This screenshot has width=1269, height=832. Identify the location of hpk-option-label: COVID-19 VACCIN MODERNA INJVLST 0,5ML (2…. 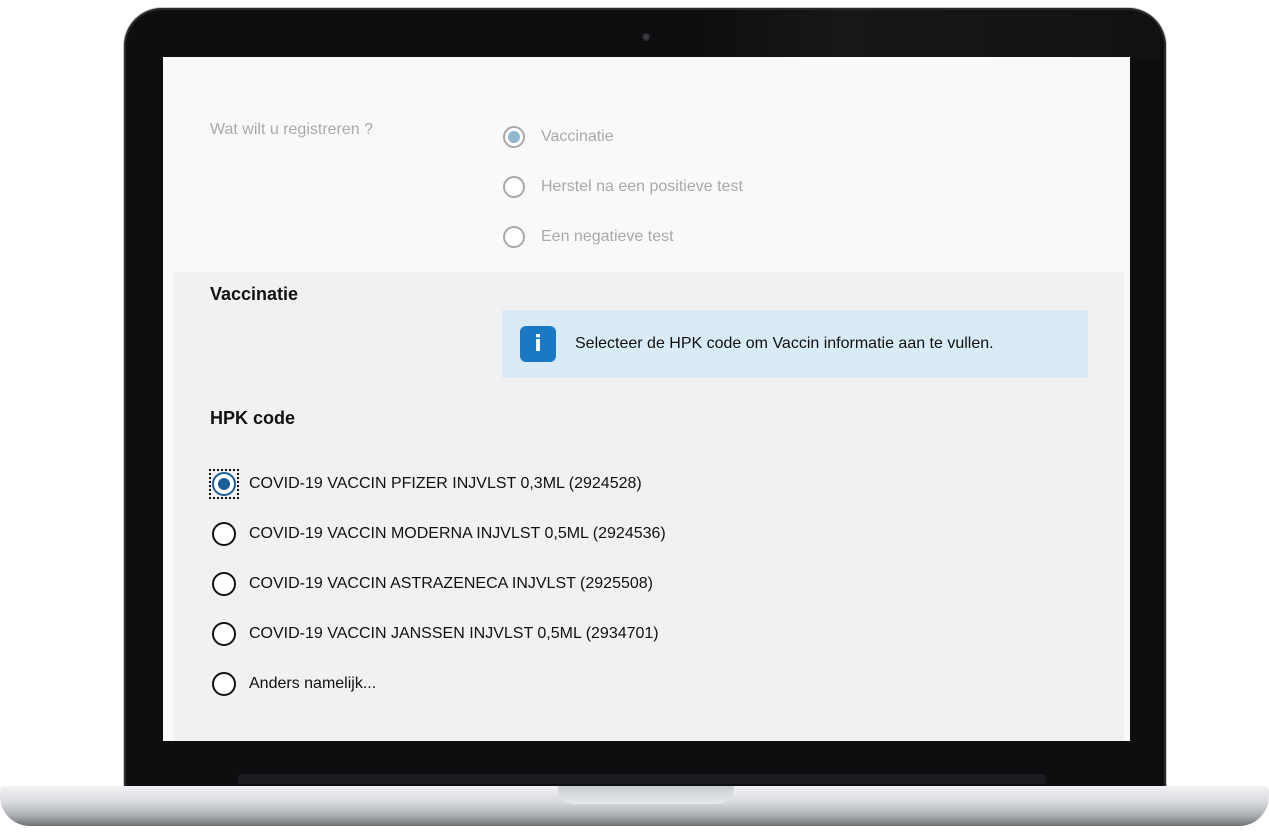
(457, 533).